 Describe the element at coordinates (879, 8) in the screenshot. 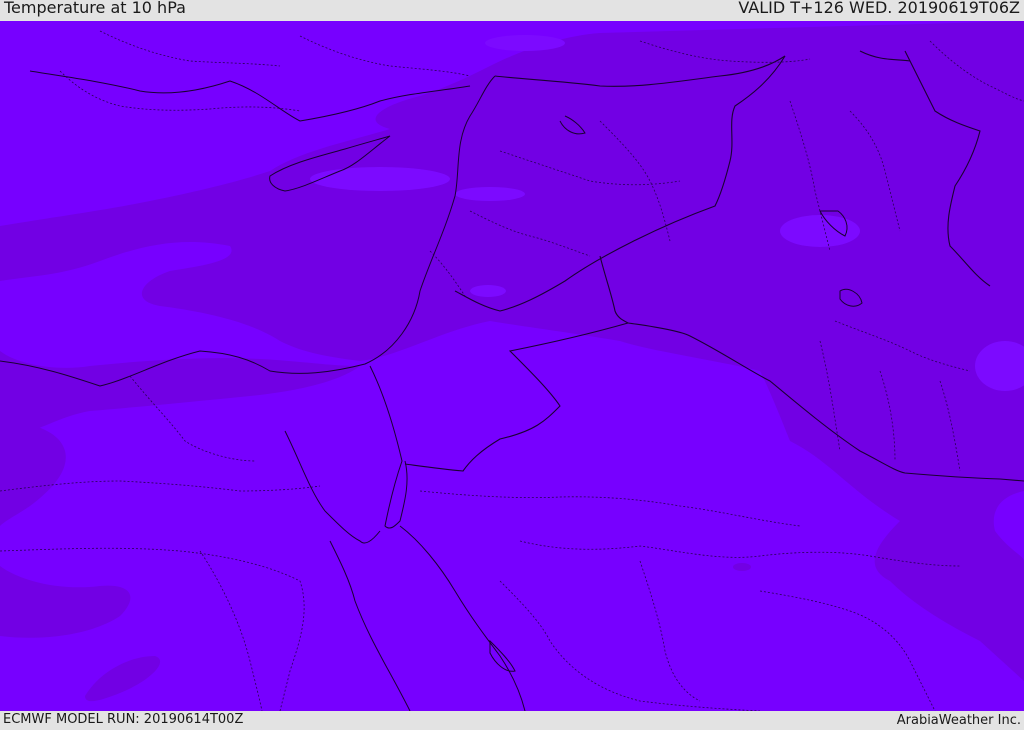

I see `valid-time-label: VALID T+126 WED. 20190619T06Z` at that location.